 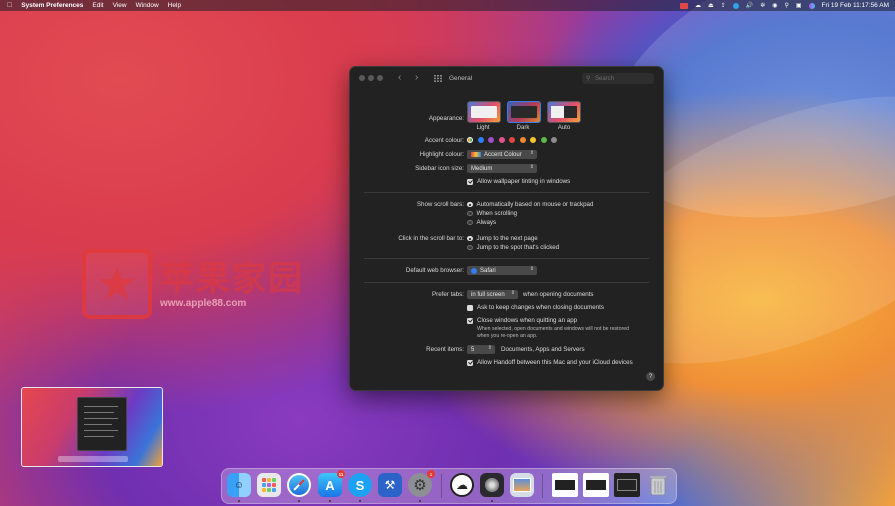 I want to click on sidebar-icon-size-value: Medium, so click(x=482, y=168).